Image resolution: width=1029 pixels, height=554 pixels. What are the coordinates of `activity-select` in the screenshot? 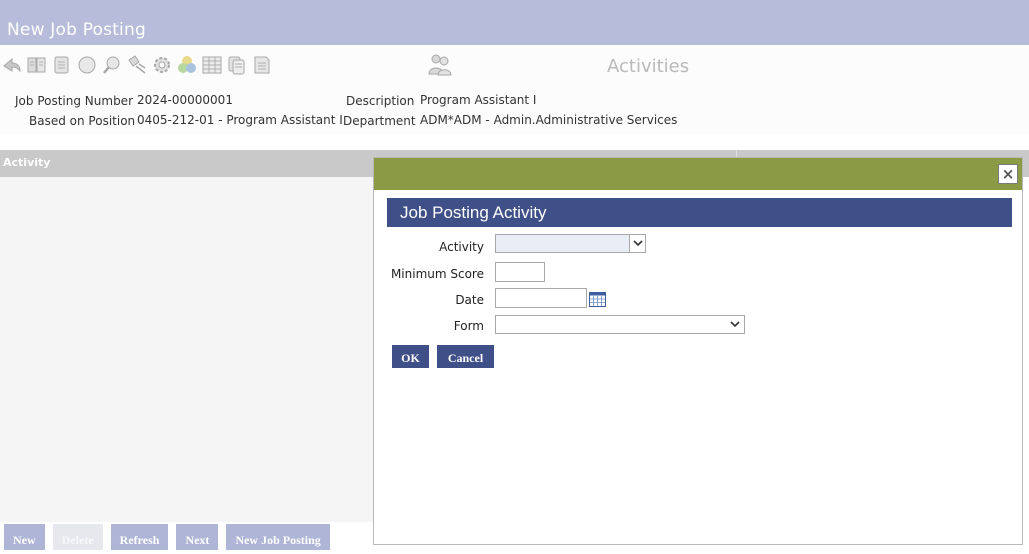 It's located at (570, 243).